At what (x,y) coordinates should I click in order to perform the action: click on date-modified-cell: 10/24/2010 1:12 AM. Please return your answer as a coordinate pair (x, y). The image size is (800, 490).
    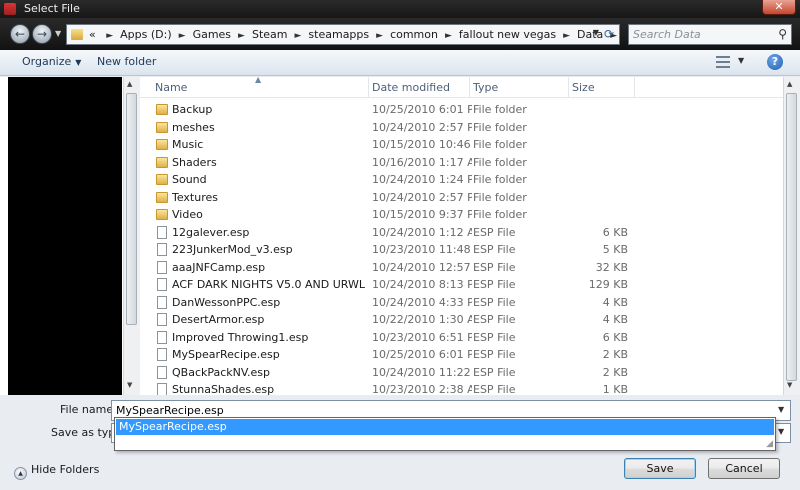
    Looking at the image, I should click on (422, 232).